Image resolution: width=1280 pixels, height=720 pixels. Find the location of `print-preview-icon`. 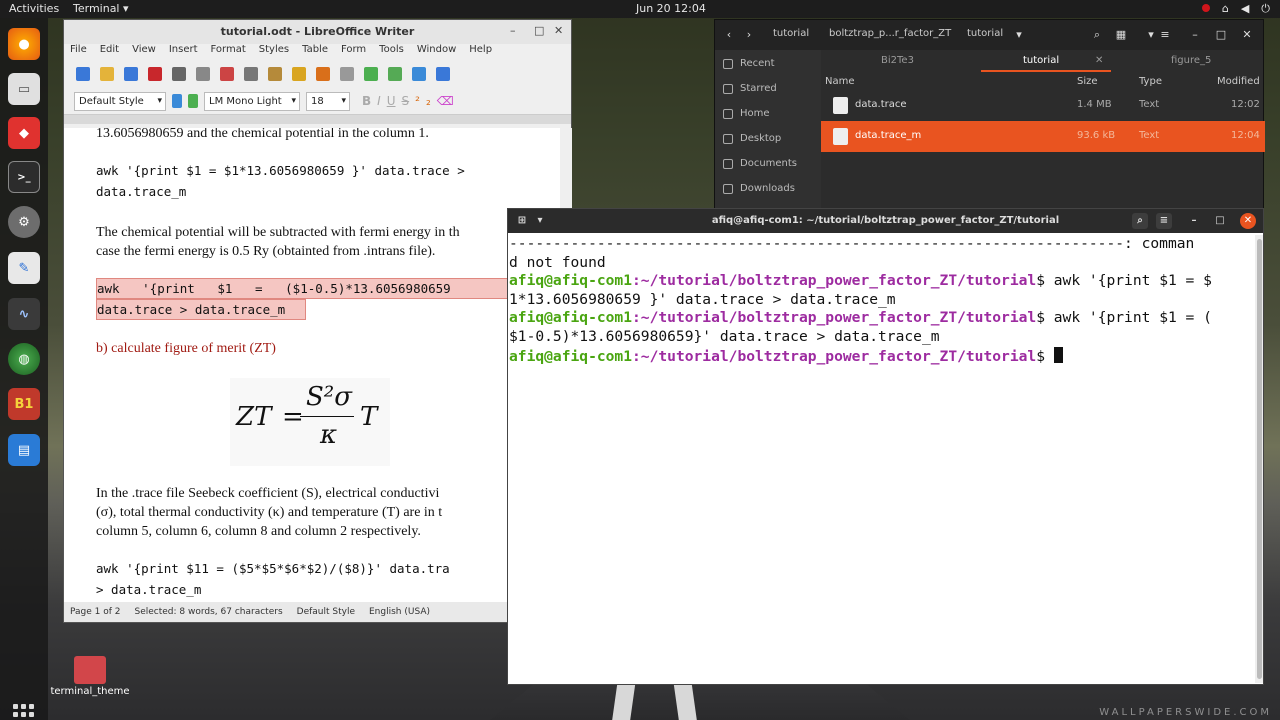

print-preview-icon is located at coordinates (203, 74).